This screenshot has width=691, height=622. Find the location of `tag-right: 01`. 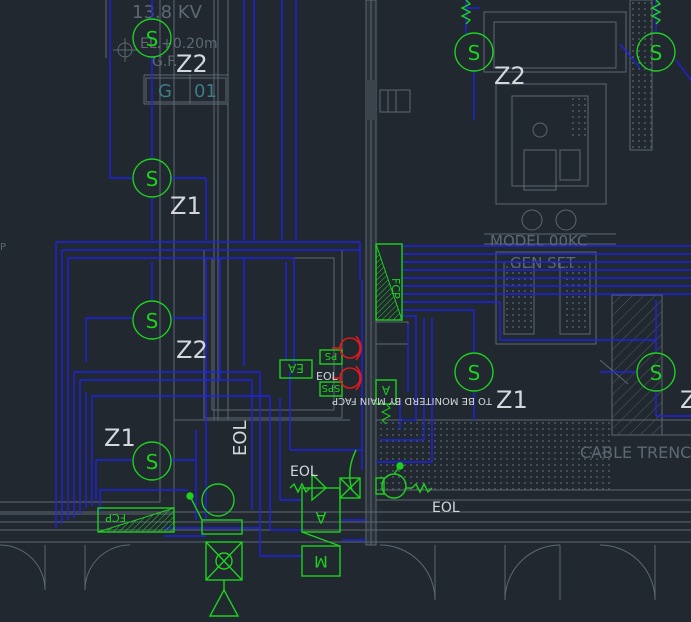

tag-right: 01 is located at coordinates (205, 91).